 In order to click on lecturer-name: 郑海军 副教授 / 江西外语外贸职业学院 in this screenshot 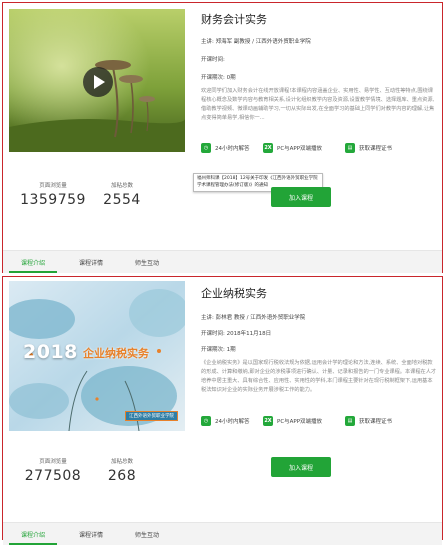, I will do `click(263, 42)`.